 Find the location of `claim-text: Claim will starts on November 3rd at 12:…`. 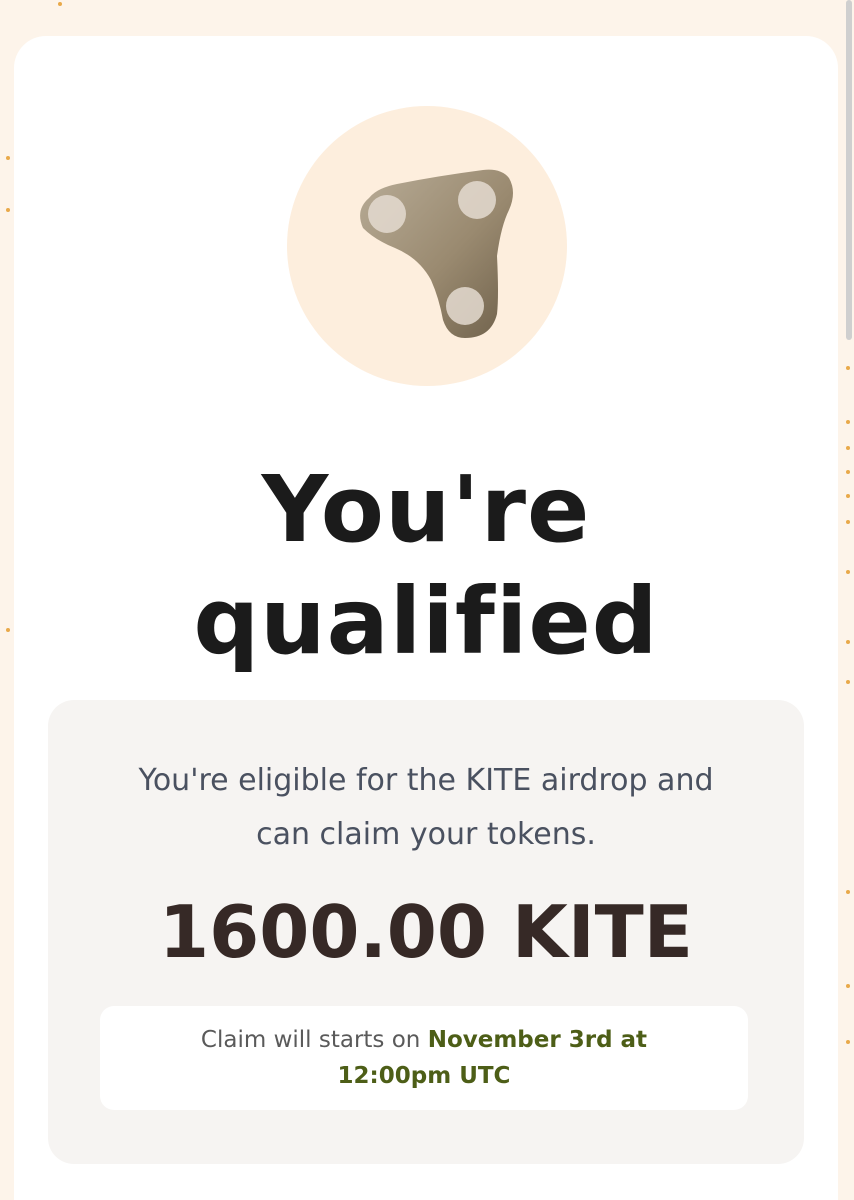

claim-text: Claim will starts on November 3rd at 12:… is located at coordinates (424, 1058).